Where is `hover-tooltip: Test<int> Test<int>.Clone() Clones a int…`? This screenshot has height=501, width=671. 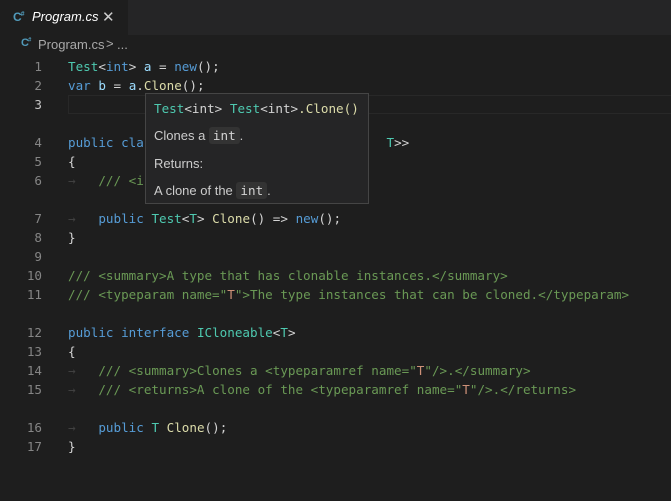 hover-tooltip: Test<int> Test<int>.Clone() Clones a int… is located at coordinates (257, 148).